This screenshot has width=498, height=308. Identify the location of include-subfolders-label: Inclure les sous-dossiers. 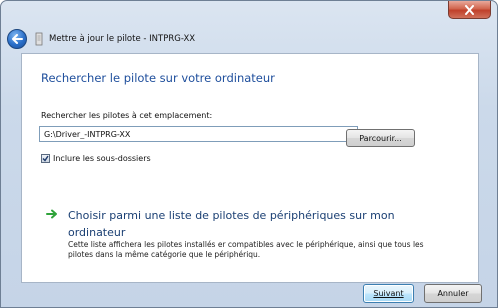
(102, 158).